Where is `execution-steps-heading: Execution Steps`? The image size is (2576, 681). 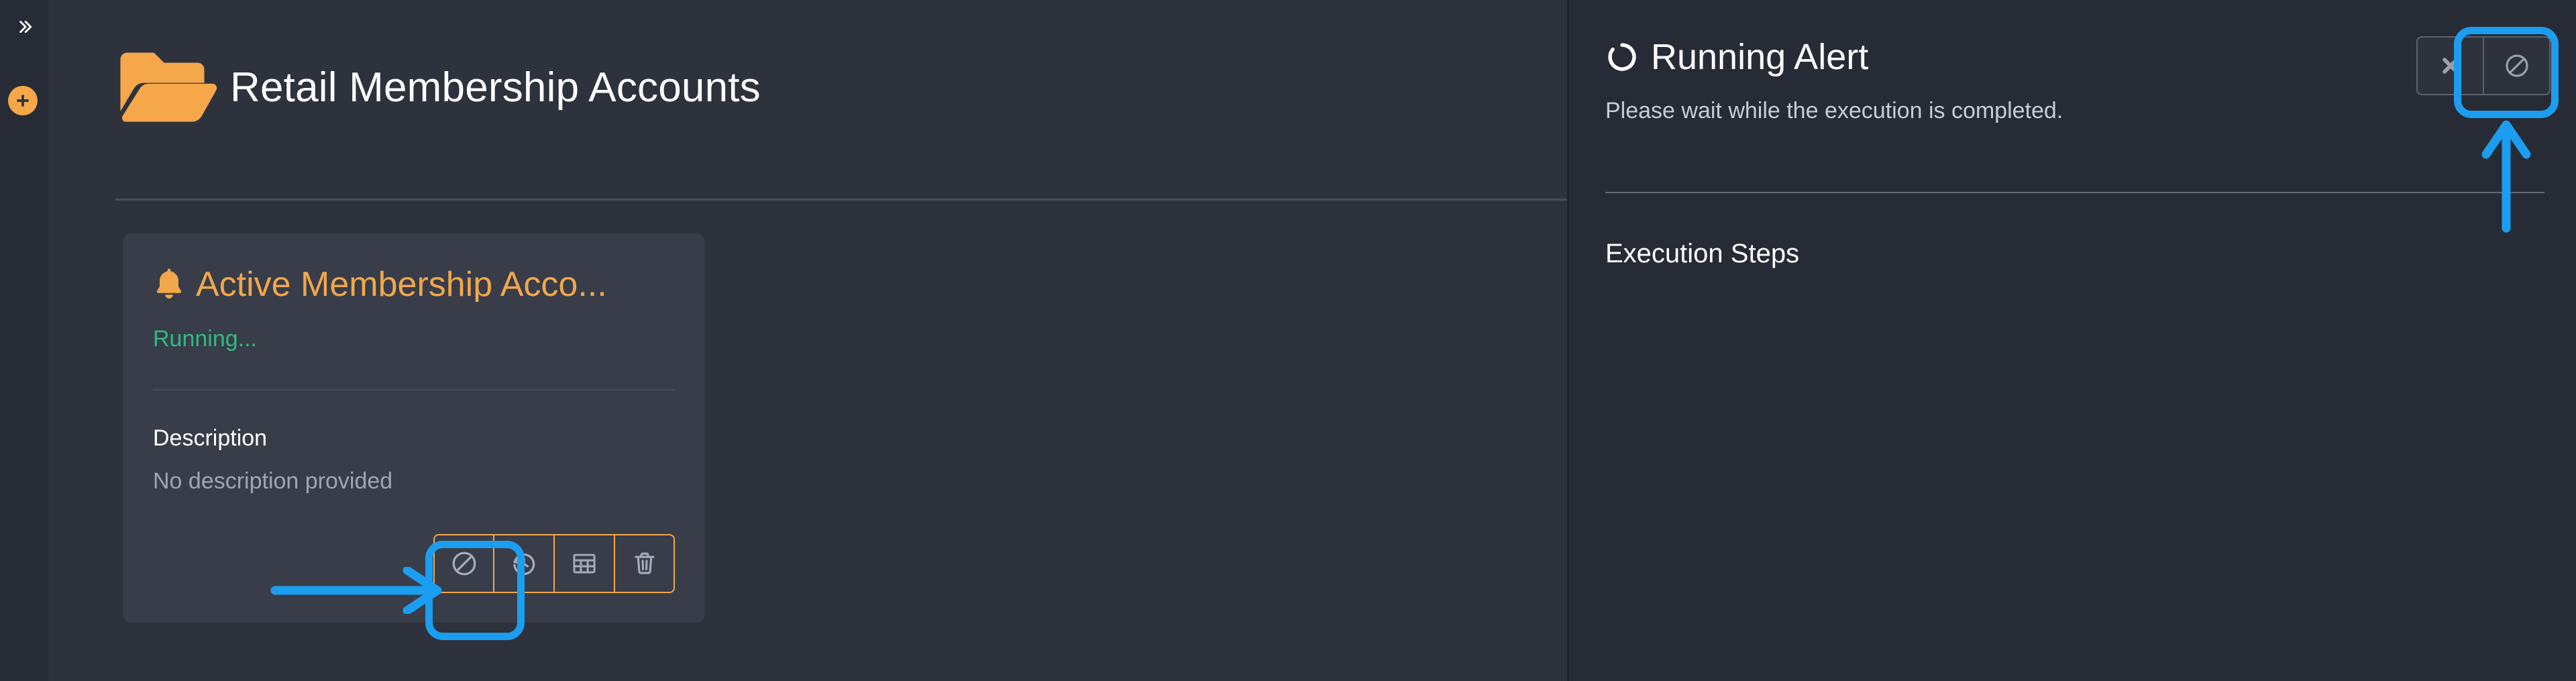 execution-steps-heading: Execution Steps is located at coordinates (1702, 254).